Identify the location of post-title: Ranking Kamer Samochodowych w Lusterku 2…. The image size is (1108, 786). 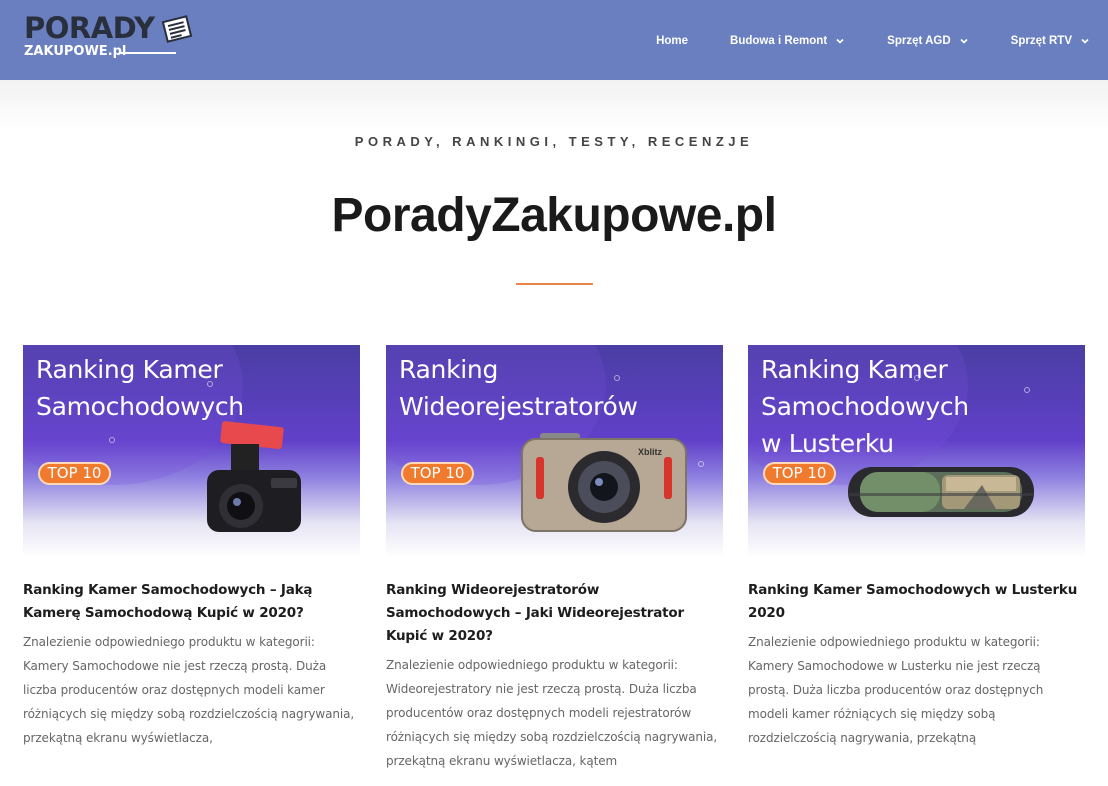
(916, 602).